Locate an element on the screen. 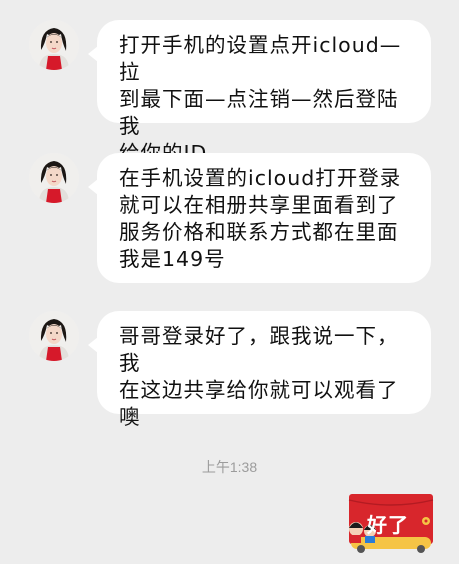 Image resolution: width=459 pixels, height=564 pixels. reply-sticker: 好了 is located at coordinates (391, 523).